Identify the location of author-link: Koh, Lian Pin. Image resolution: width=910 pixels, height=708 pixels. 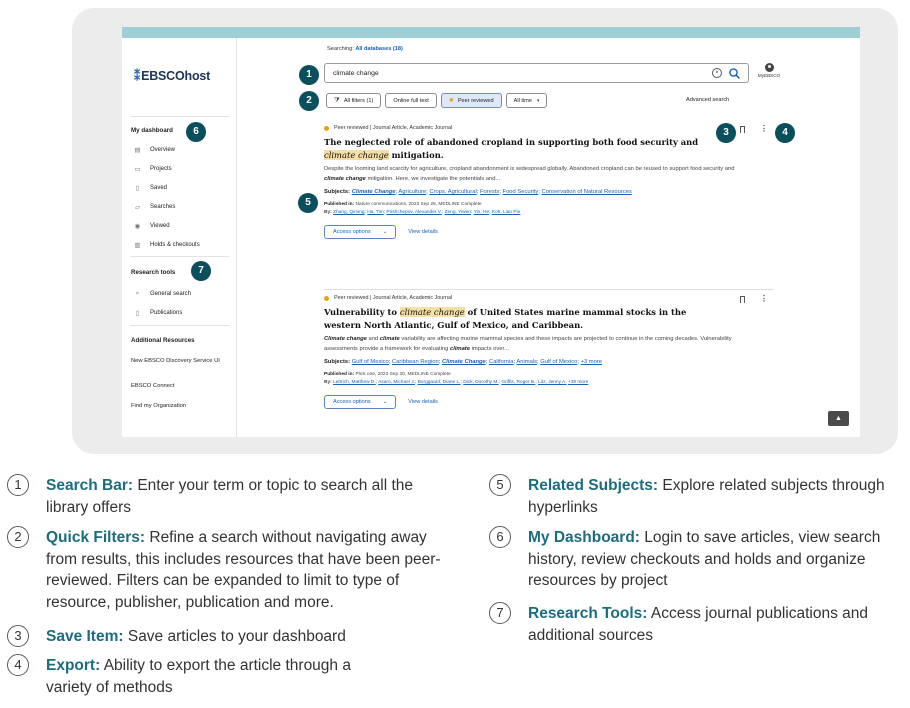
(506, 212).